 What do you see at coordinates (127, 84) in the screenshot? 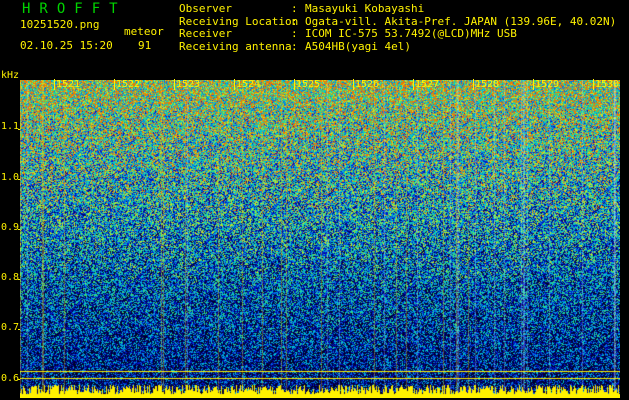
I see `minute-label: 1522` at bounding box center [127, 84].